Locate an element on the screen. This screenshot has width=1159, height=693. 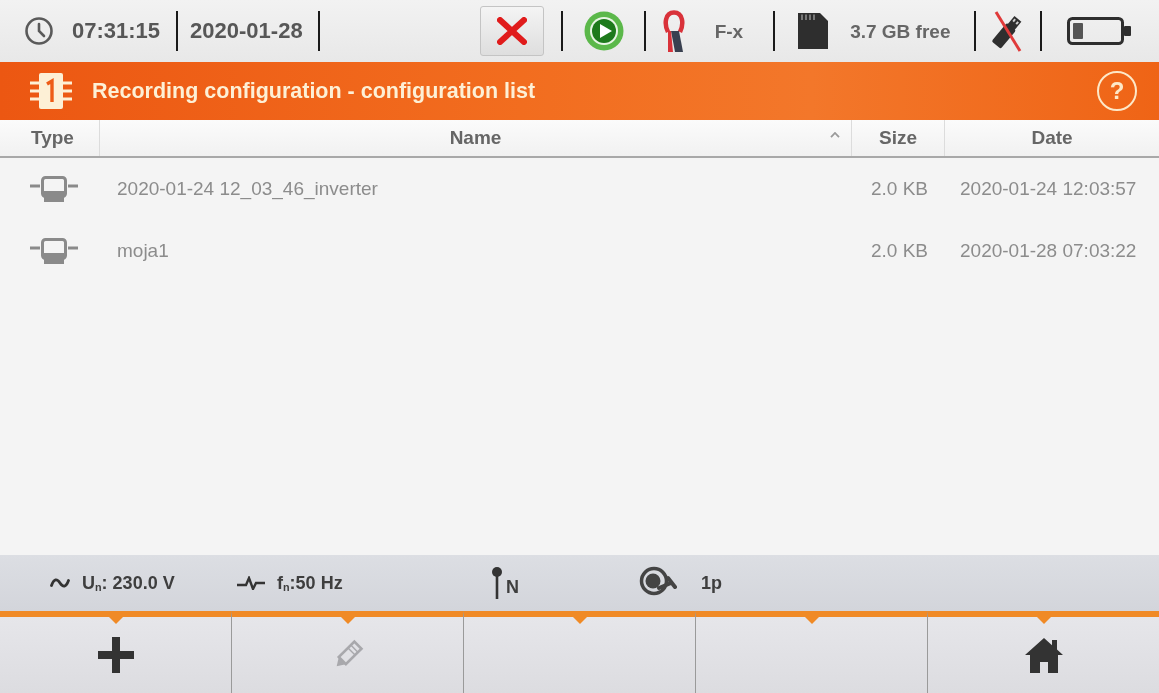
plus-icon is located at coordinates (115, 655).